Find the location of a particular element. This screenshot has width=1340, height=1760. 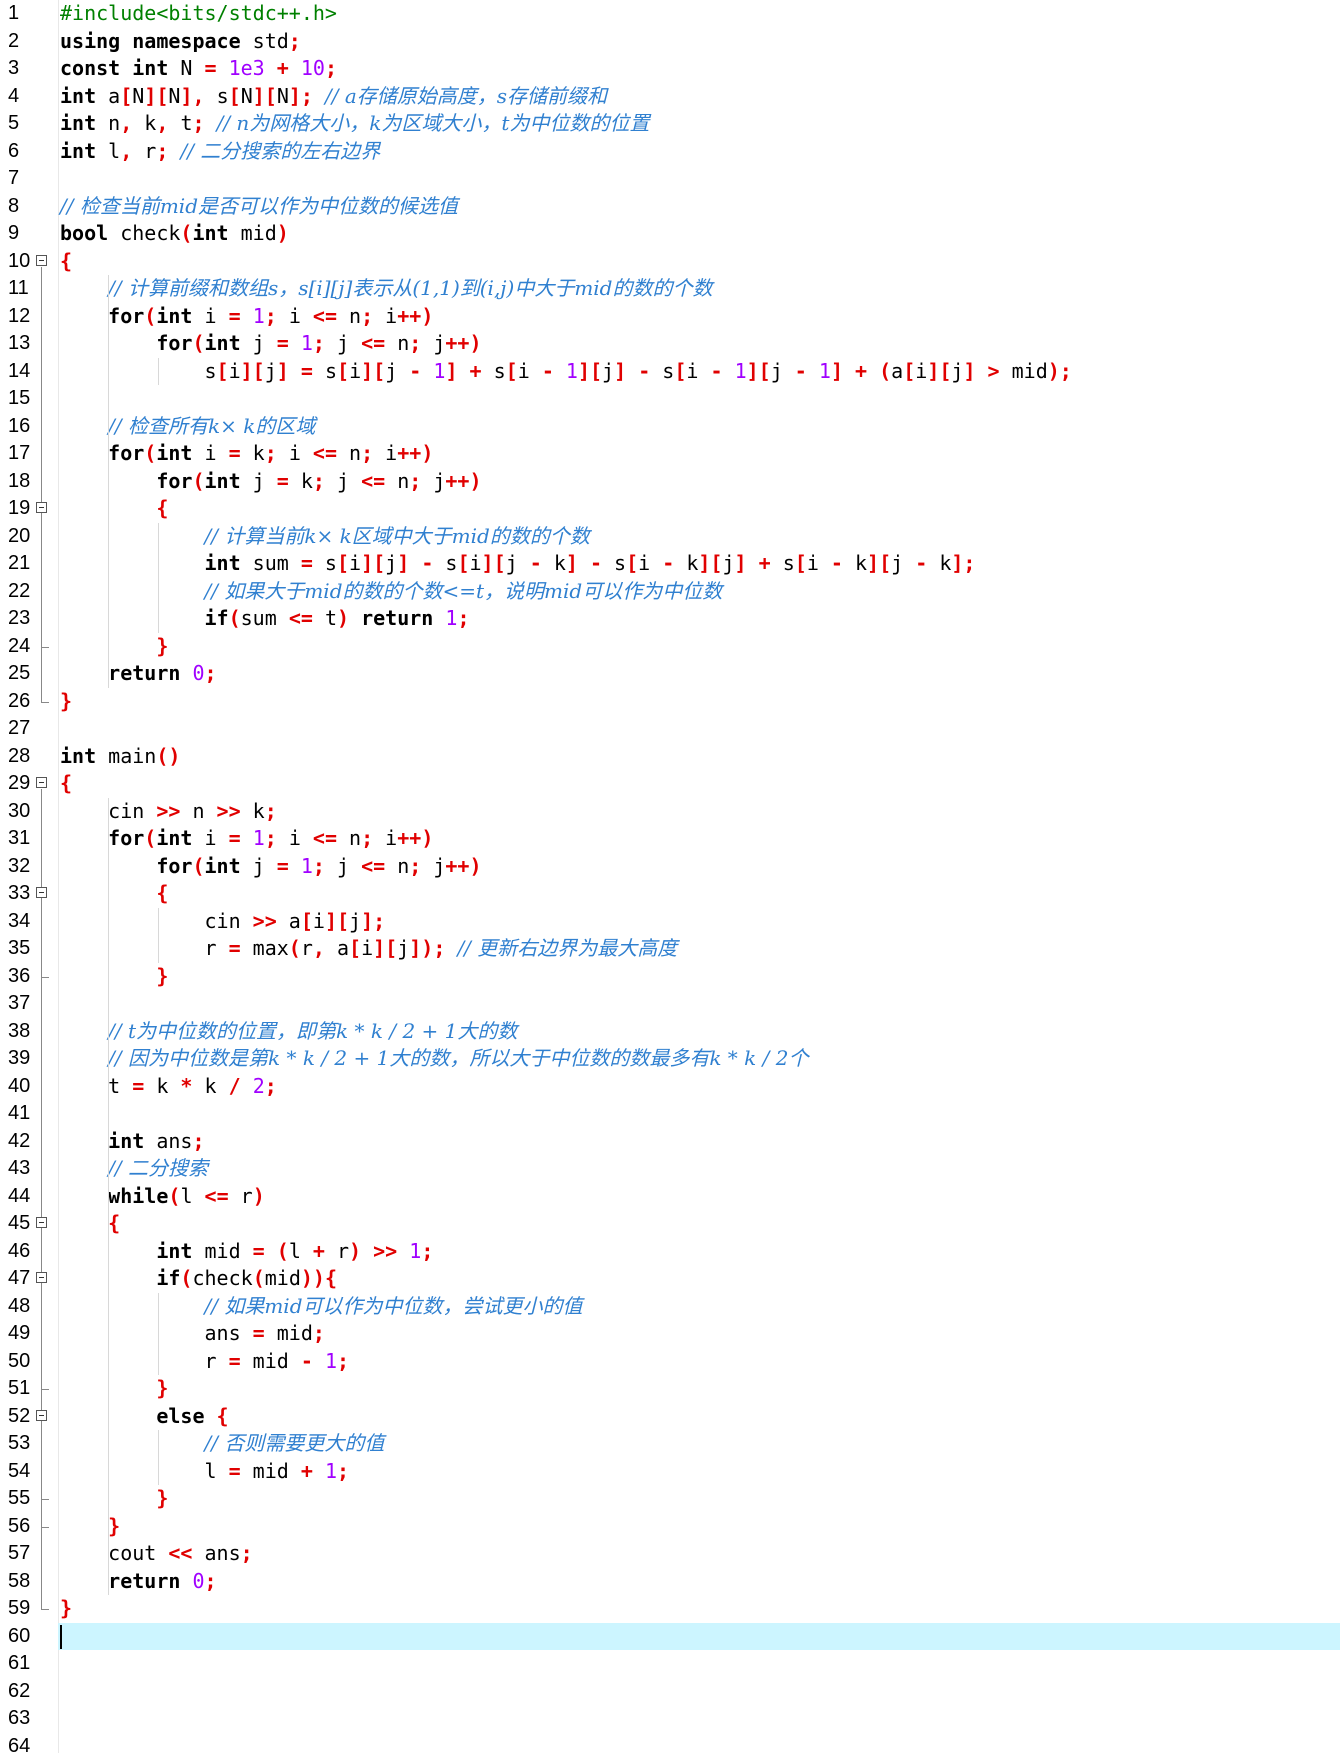

code-line: 10{ is located at coordinates (670, 262).